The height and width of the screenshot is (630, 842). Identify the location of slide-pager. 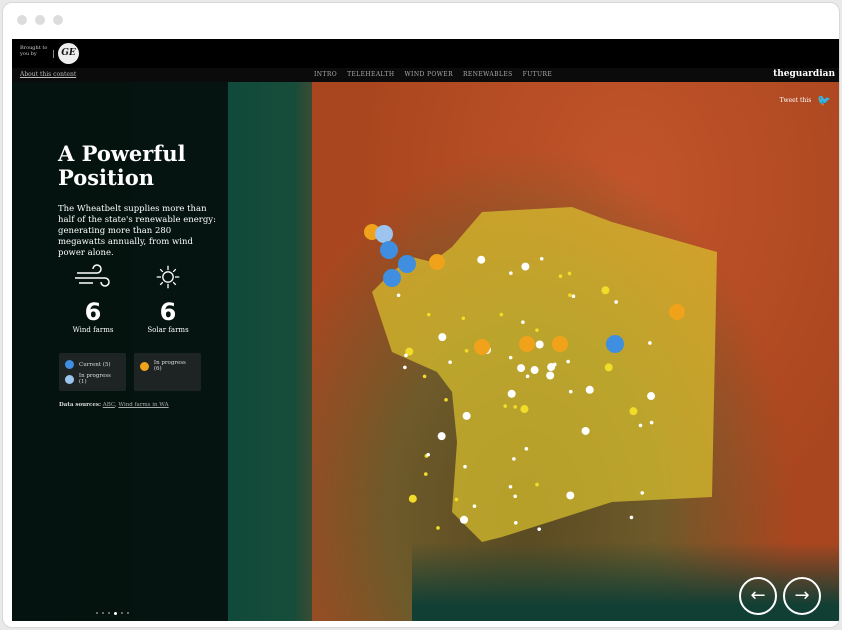
(112, 613).